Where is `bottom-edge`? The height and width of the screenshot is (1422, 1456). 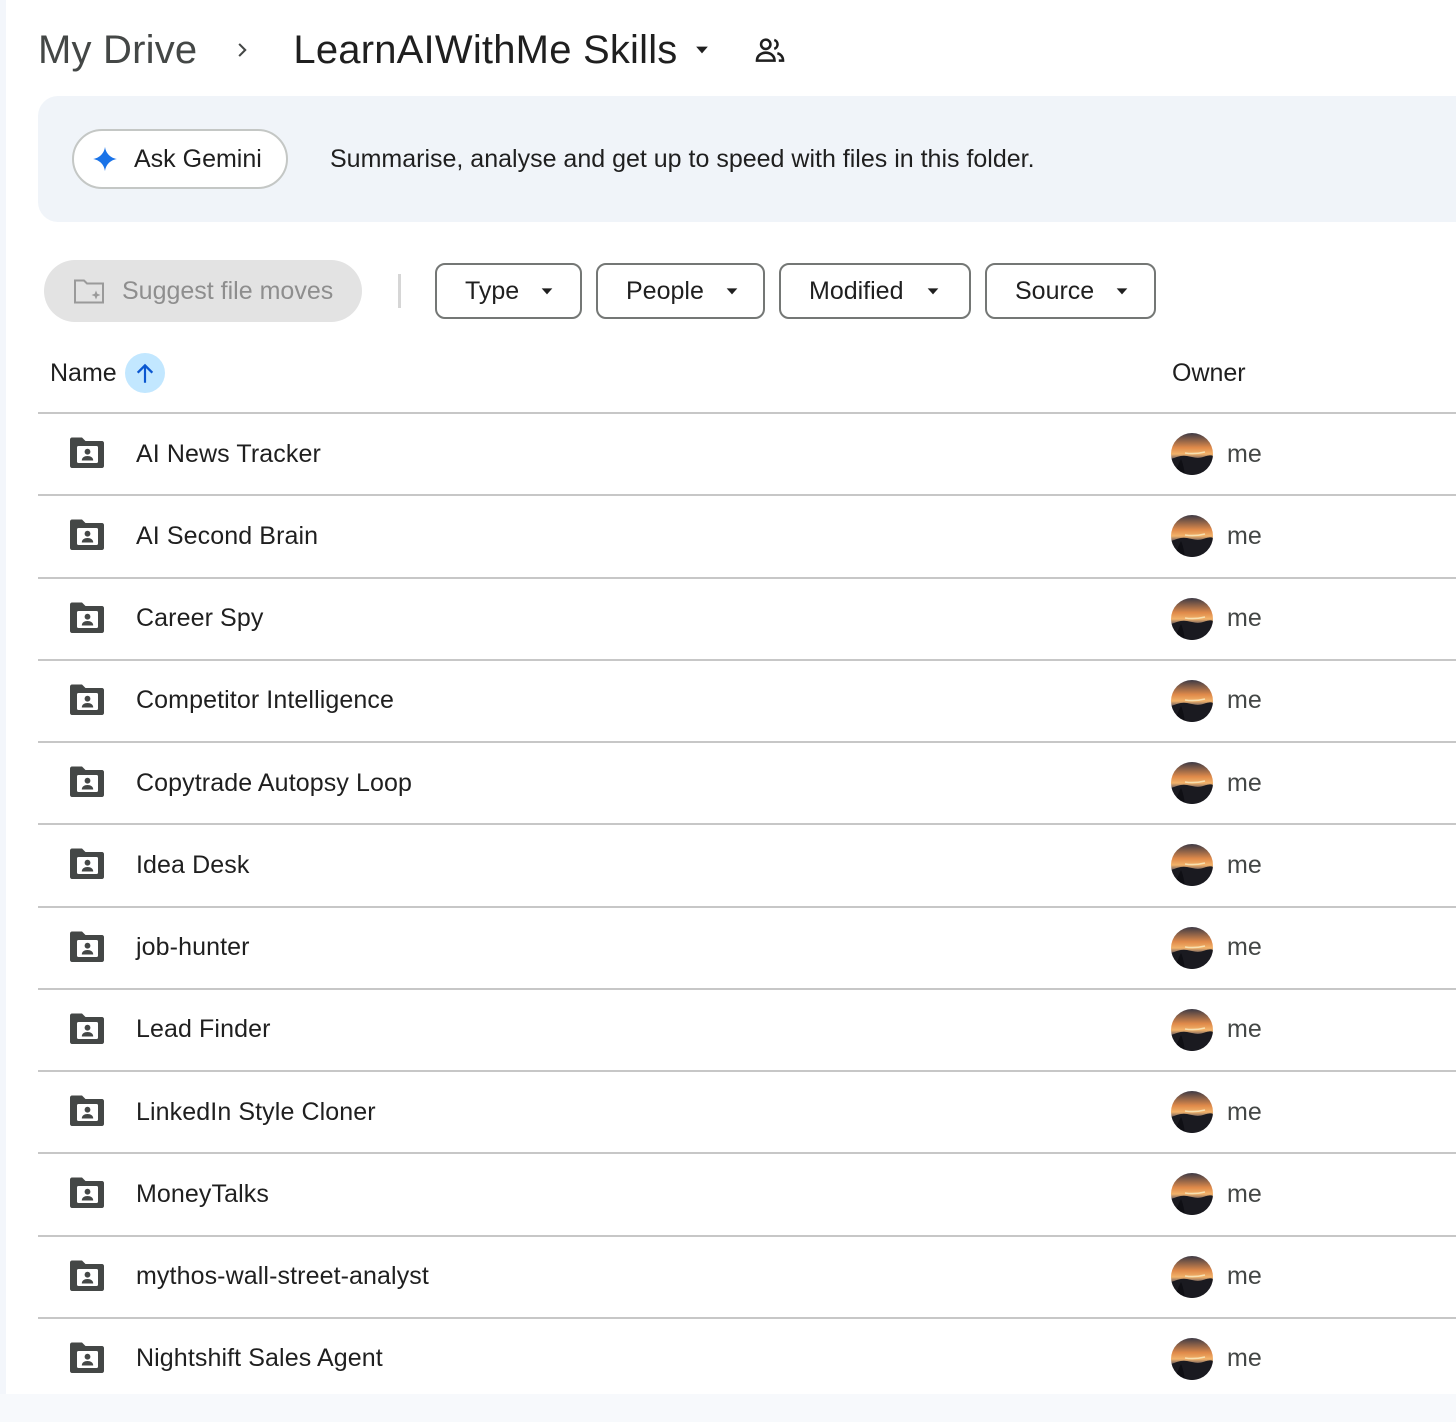 bottom-edge is located at coordinates (728, 1408).